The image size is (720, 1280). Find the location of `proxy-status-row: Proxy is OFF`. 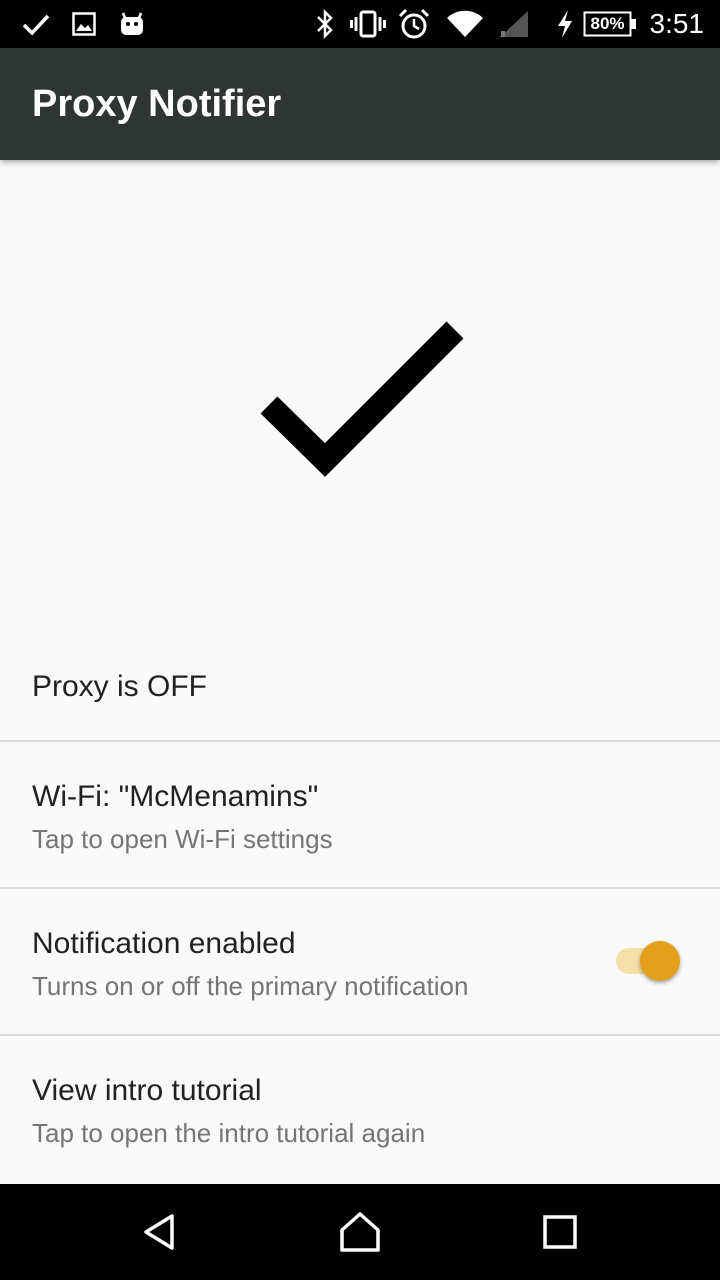

proxy-status-row: Proxy is OFF is located at coordinates (360, 686).